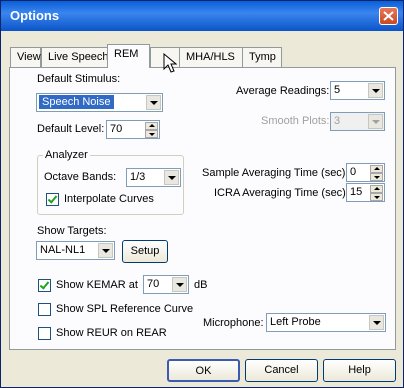 This screenshot has height=388, width=404. What do you see at coordinates (66, 155) in the screenshot?
I see `analyzer-caption: Analyzer` at bounding box center [66, 155].